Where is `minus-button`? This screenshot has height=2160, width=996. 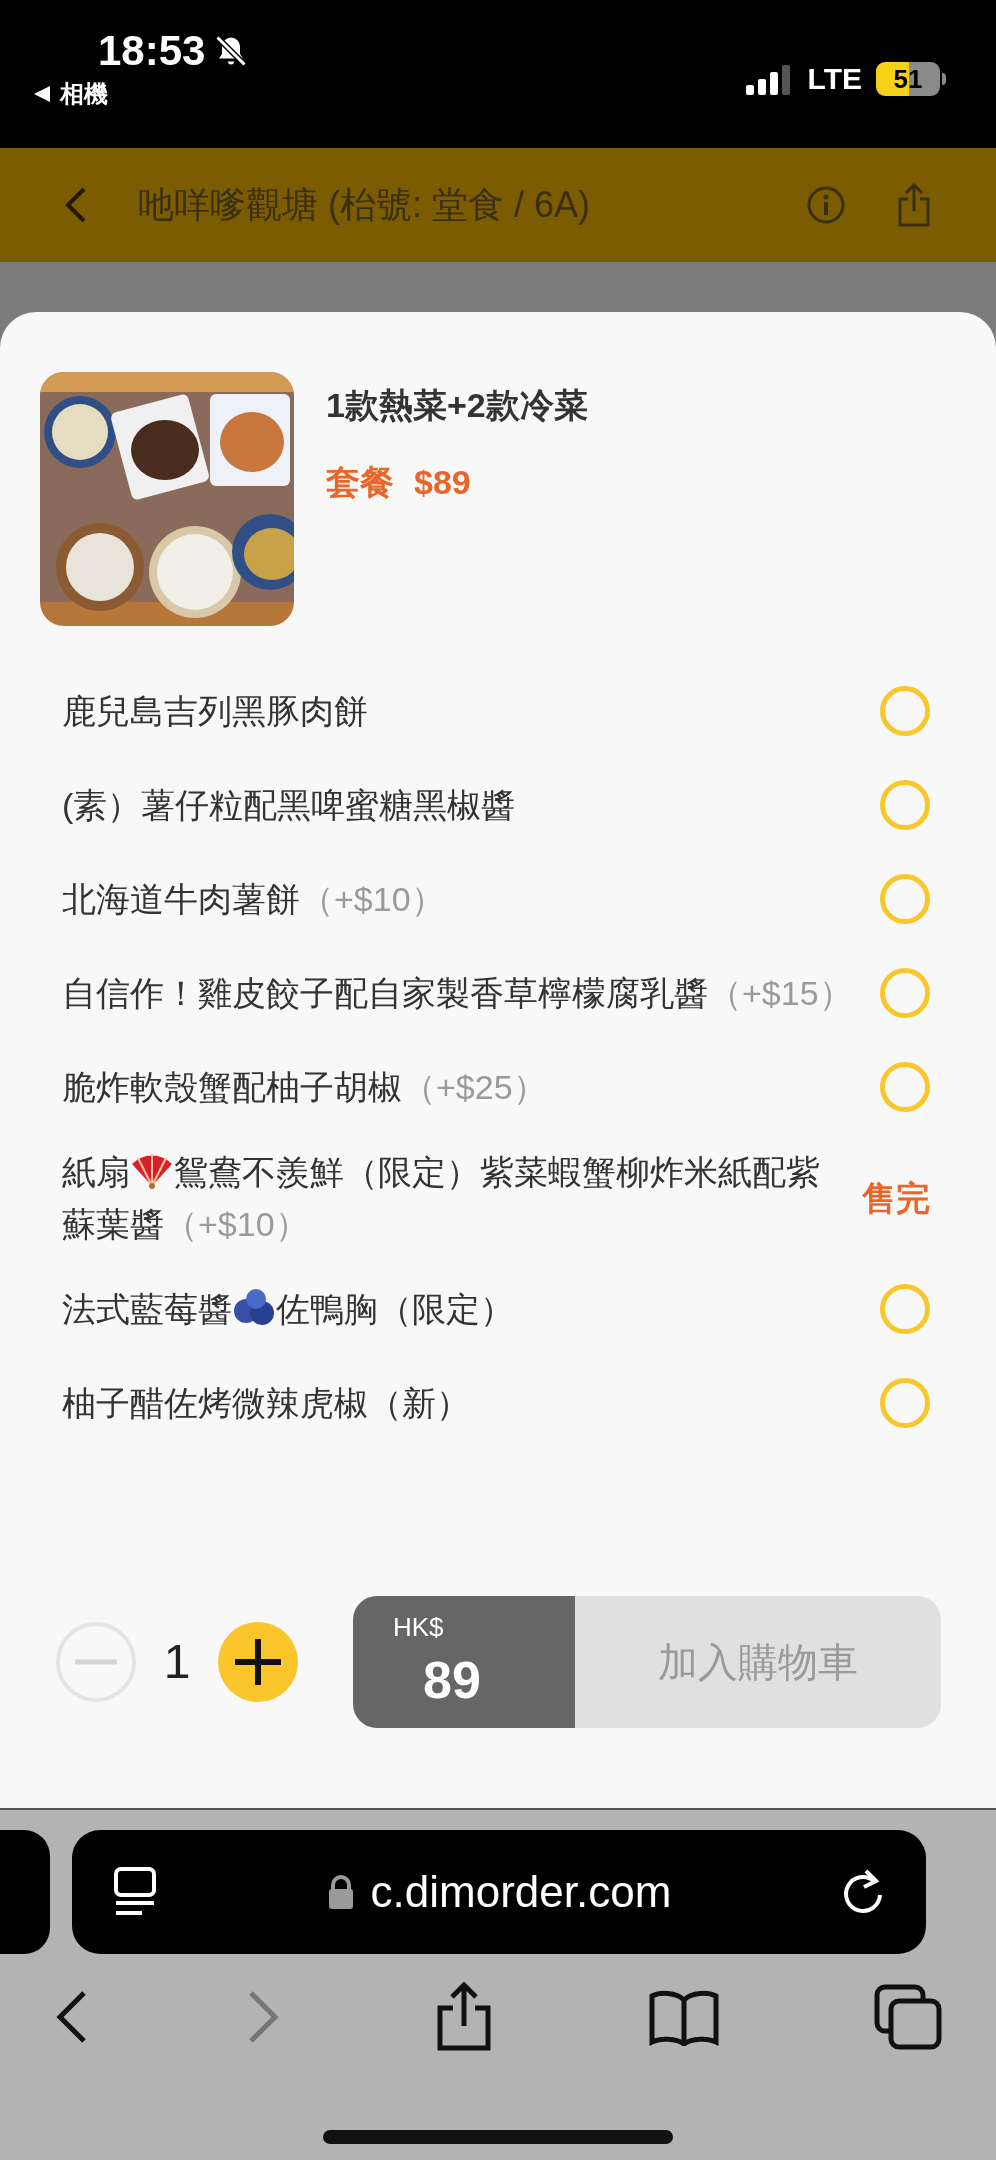
minus-button is located at coordinates (96, 1662).